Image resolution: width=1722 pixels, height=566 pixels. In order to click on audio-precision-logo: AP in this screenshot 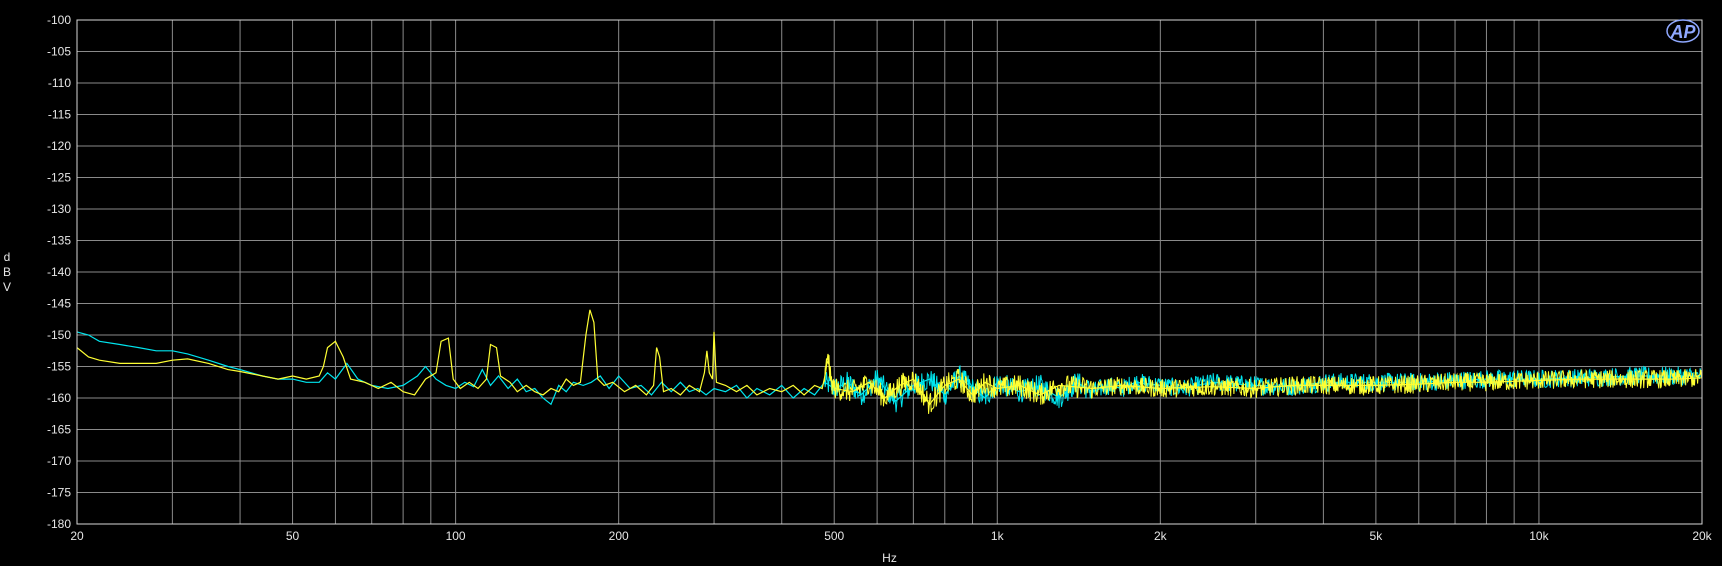, I will do `click(1683, 31)`.